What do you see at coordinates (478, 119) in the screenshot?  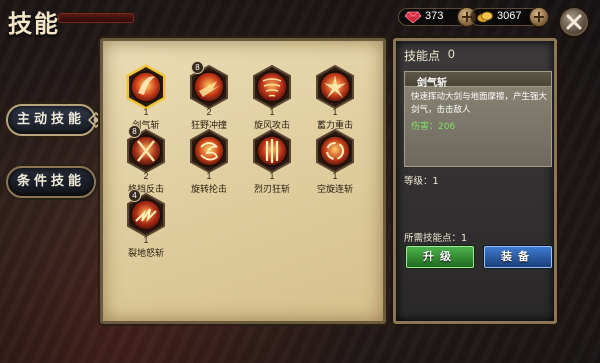 I see `skill-description-box: 剑气斩 快速挥动大剑与地面摩擦，产生强大剑气，击击敌人 伤害：206` at bounding box center [478, 119].